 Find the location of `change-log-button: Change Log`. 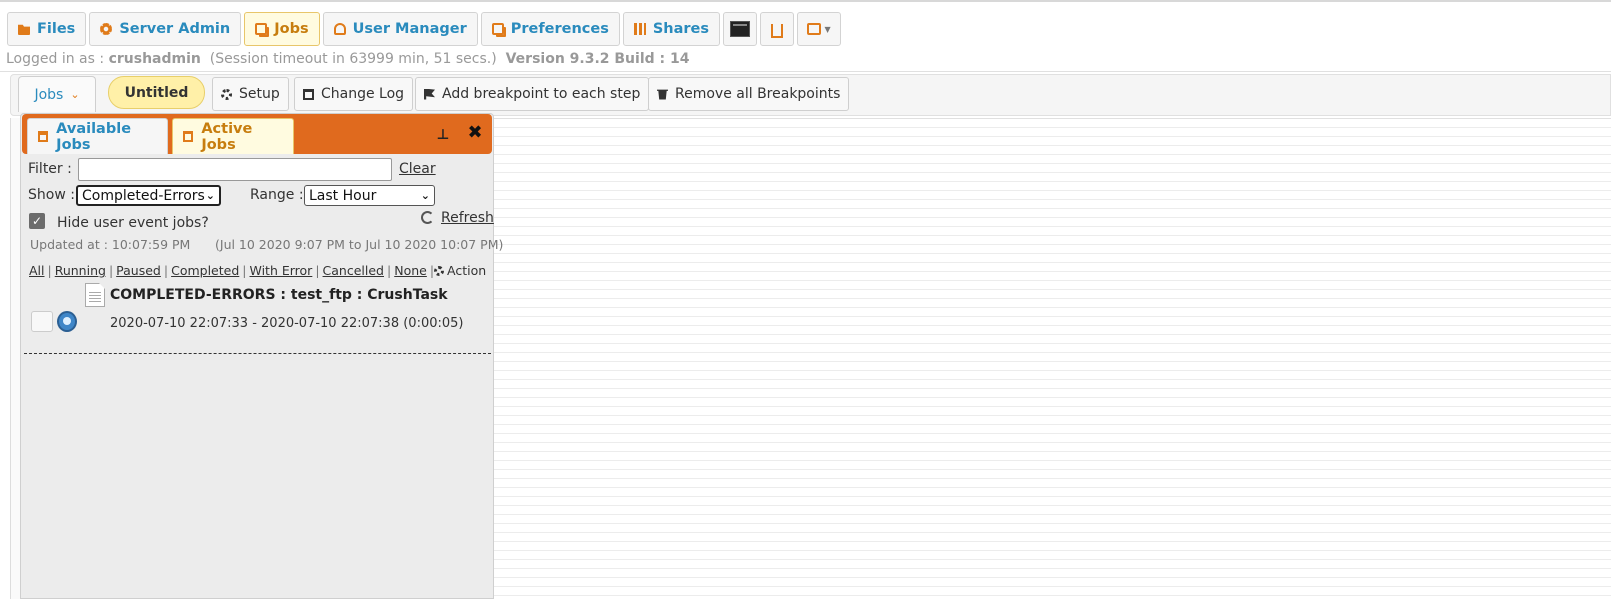

change-log-button: Change Log is located at coordinates (354, 94).